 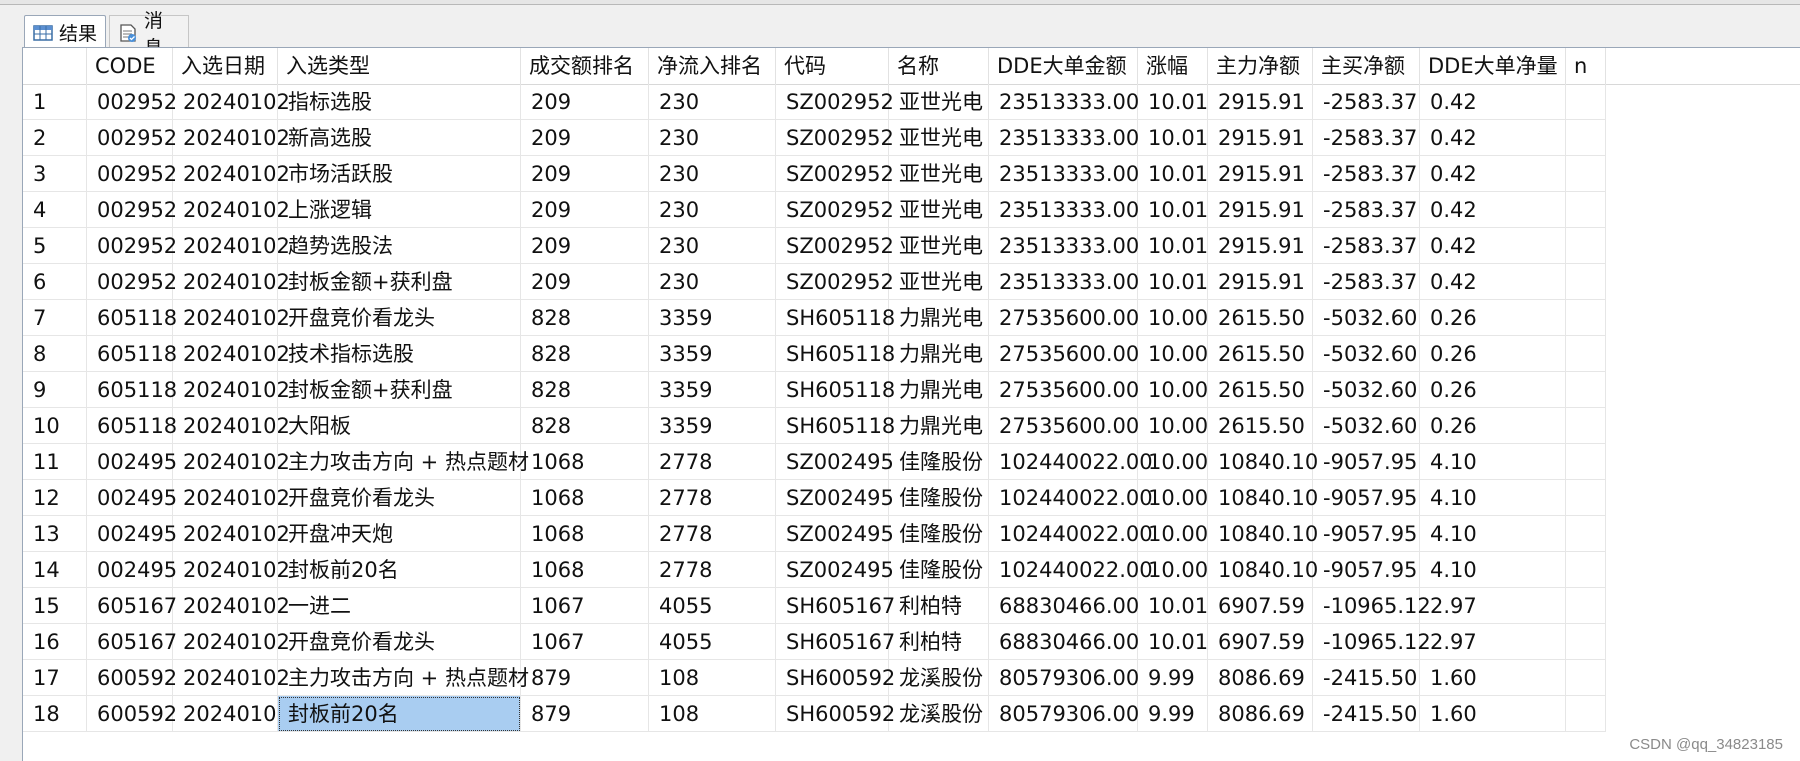 What do you see at coordinates (1173, 714) in the screenshot?
I see `table-cell: 9.99` at bounding box center [1173, 714].